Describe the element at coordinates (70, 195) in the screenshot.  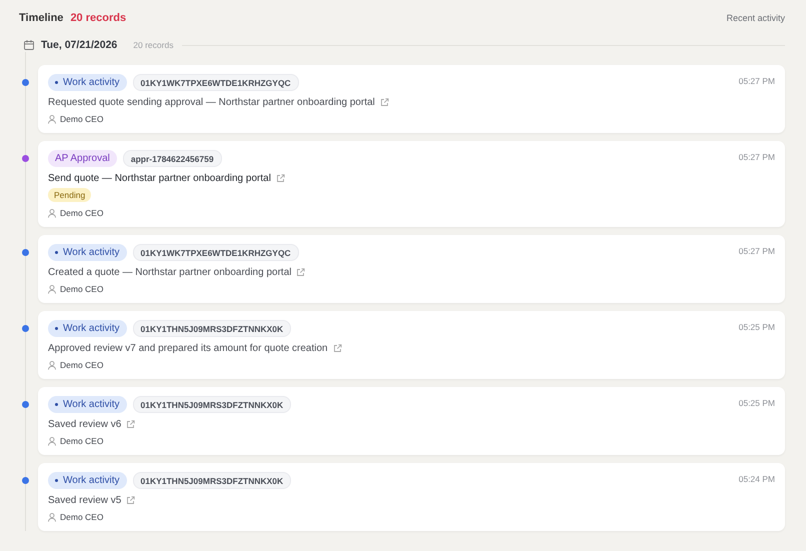
I see `status-badge: Pending` at that location.